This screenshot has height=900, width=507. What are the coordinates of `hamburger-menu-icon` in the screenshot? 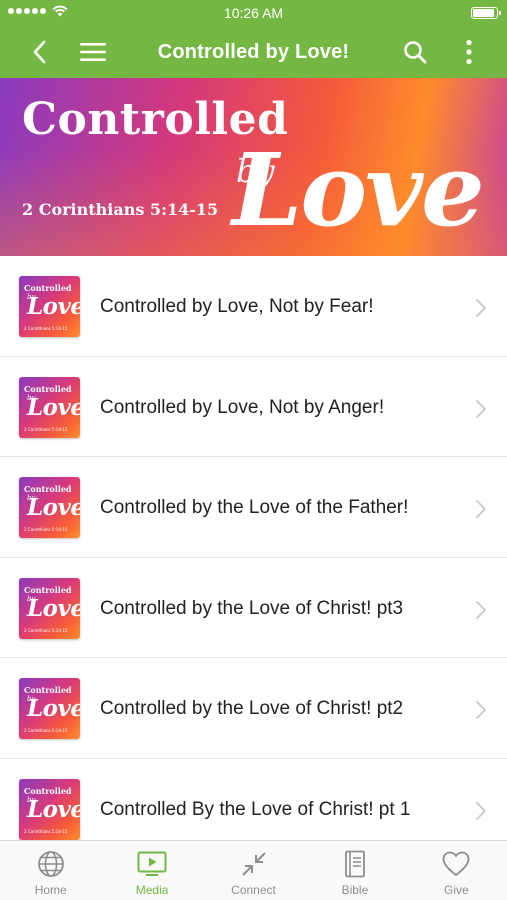 It's located at (93, 52).